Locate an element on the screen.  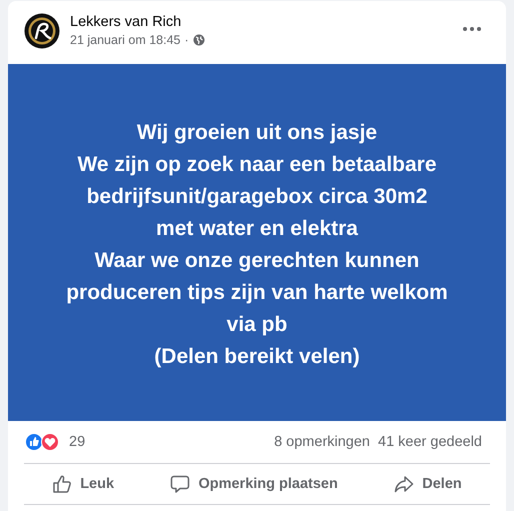
logo-icon is located at coordinates (42, 30).